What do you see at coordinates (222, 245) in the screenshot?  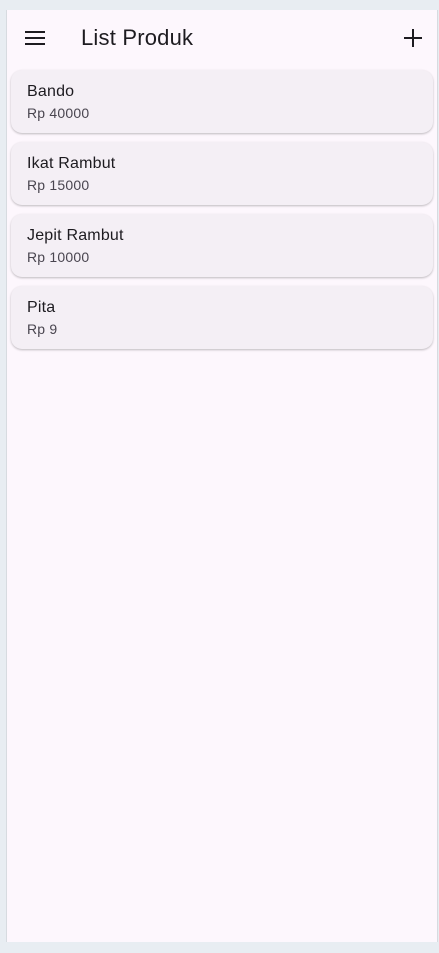 I see `product-card-jepit-rambut: Jepit Rambut Rp 10000` at bounding box center [222, 245].